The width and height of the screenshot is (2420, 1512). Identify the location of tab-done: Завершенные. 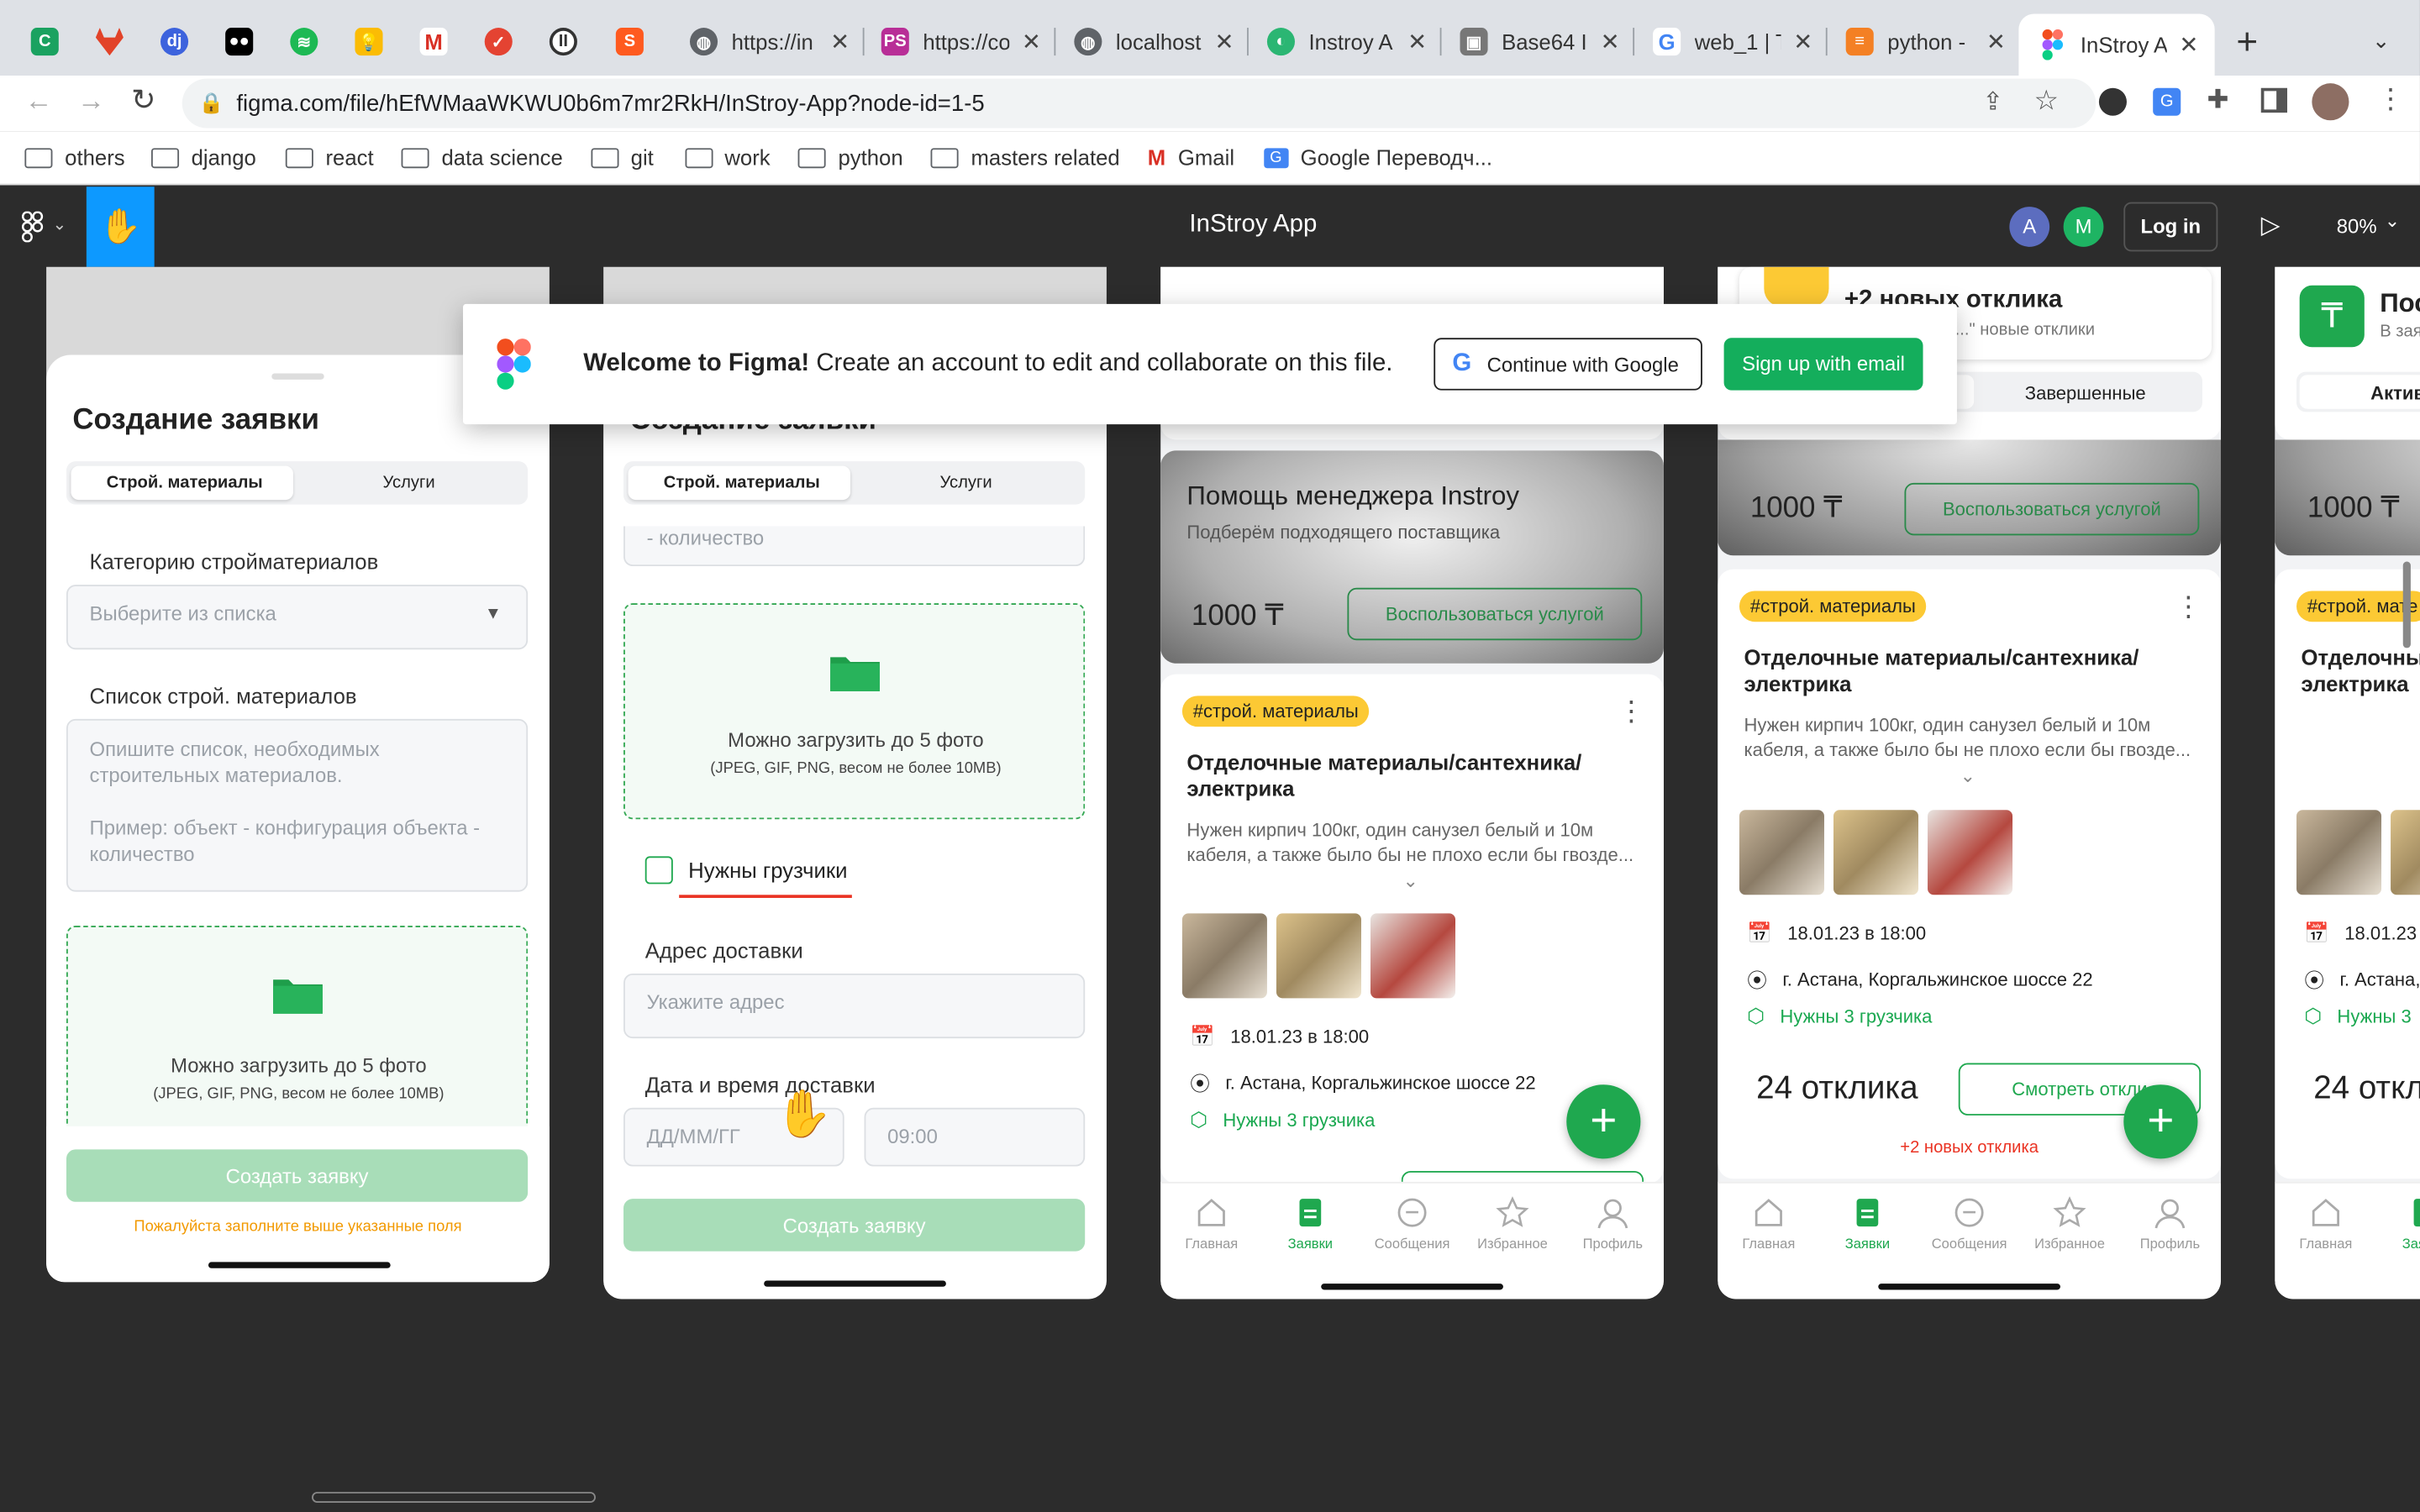
(2086, 394).